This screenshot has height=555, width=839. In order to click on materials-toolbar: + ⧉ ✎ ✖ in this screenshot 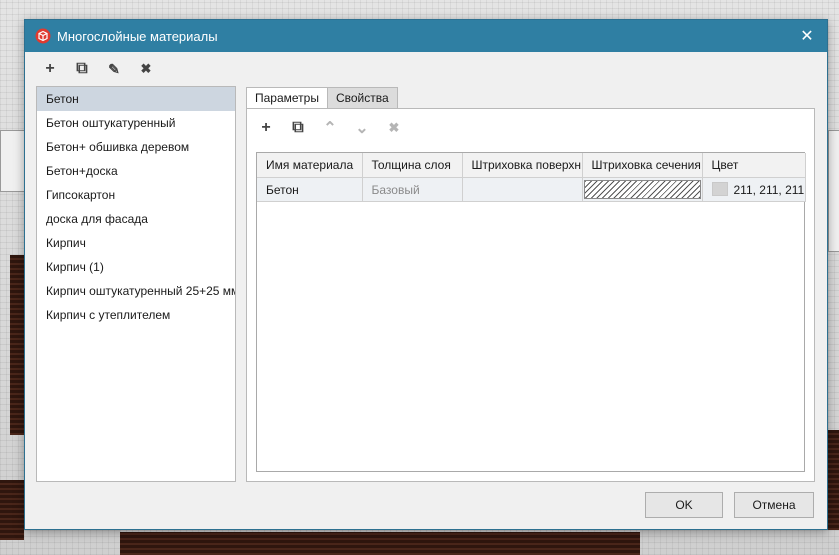, I will do `click(98, 69)`.